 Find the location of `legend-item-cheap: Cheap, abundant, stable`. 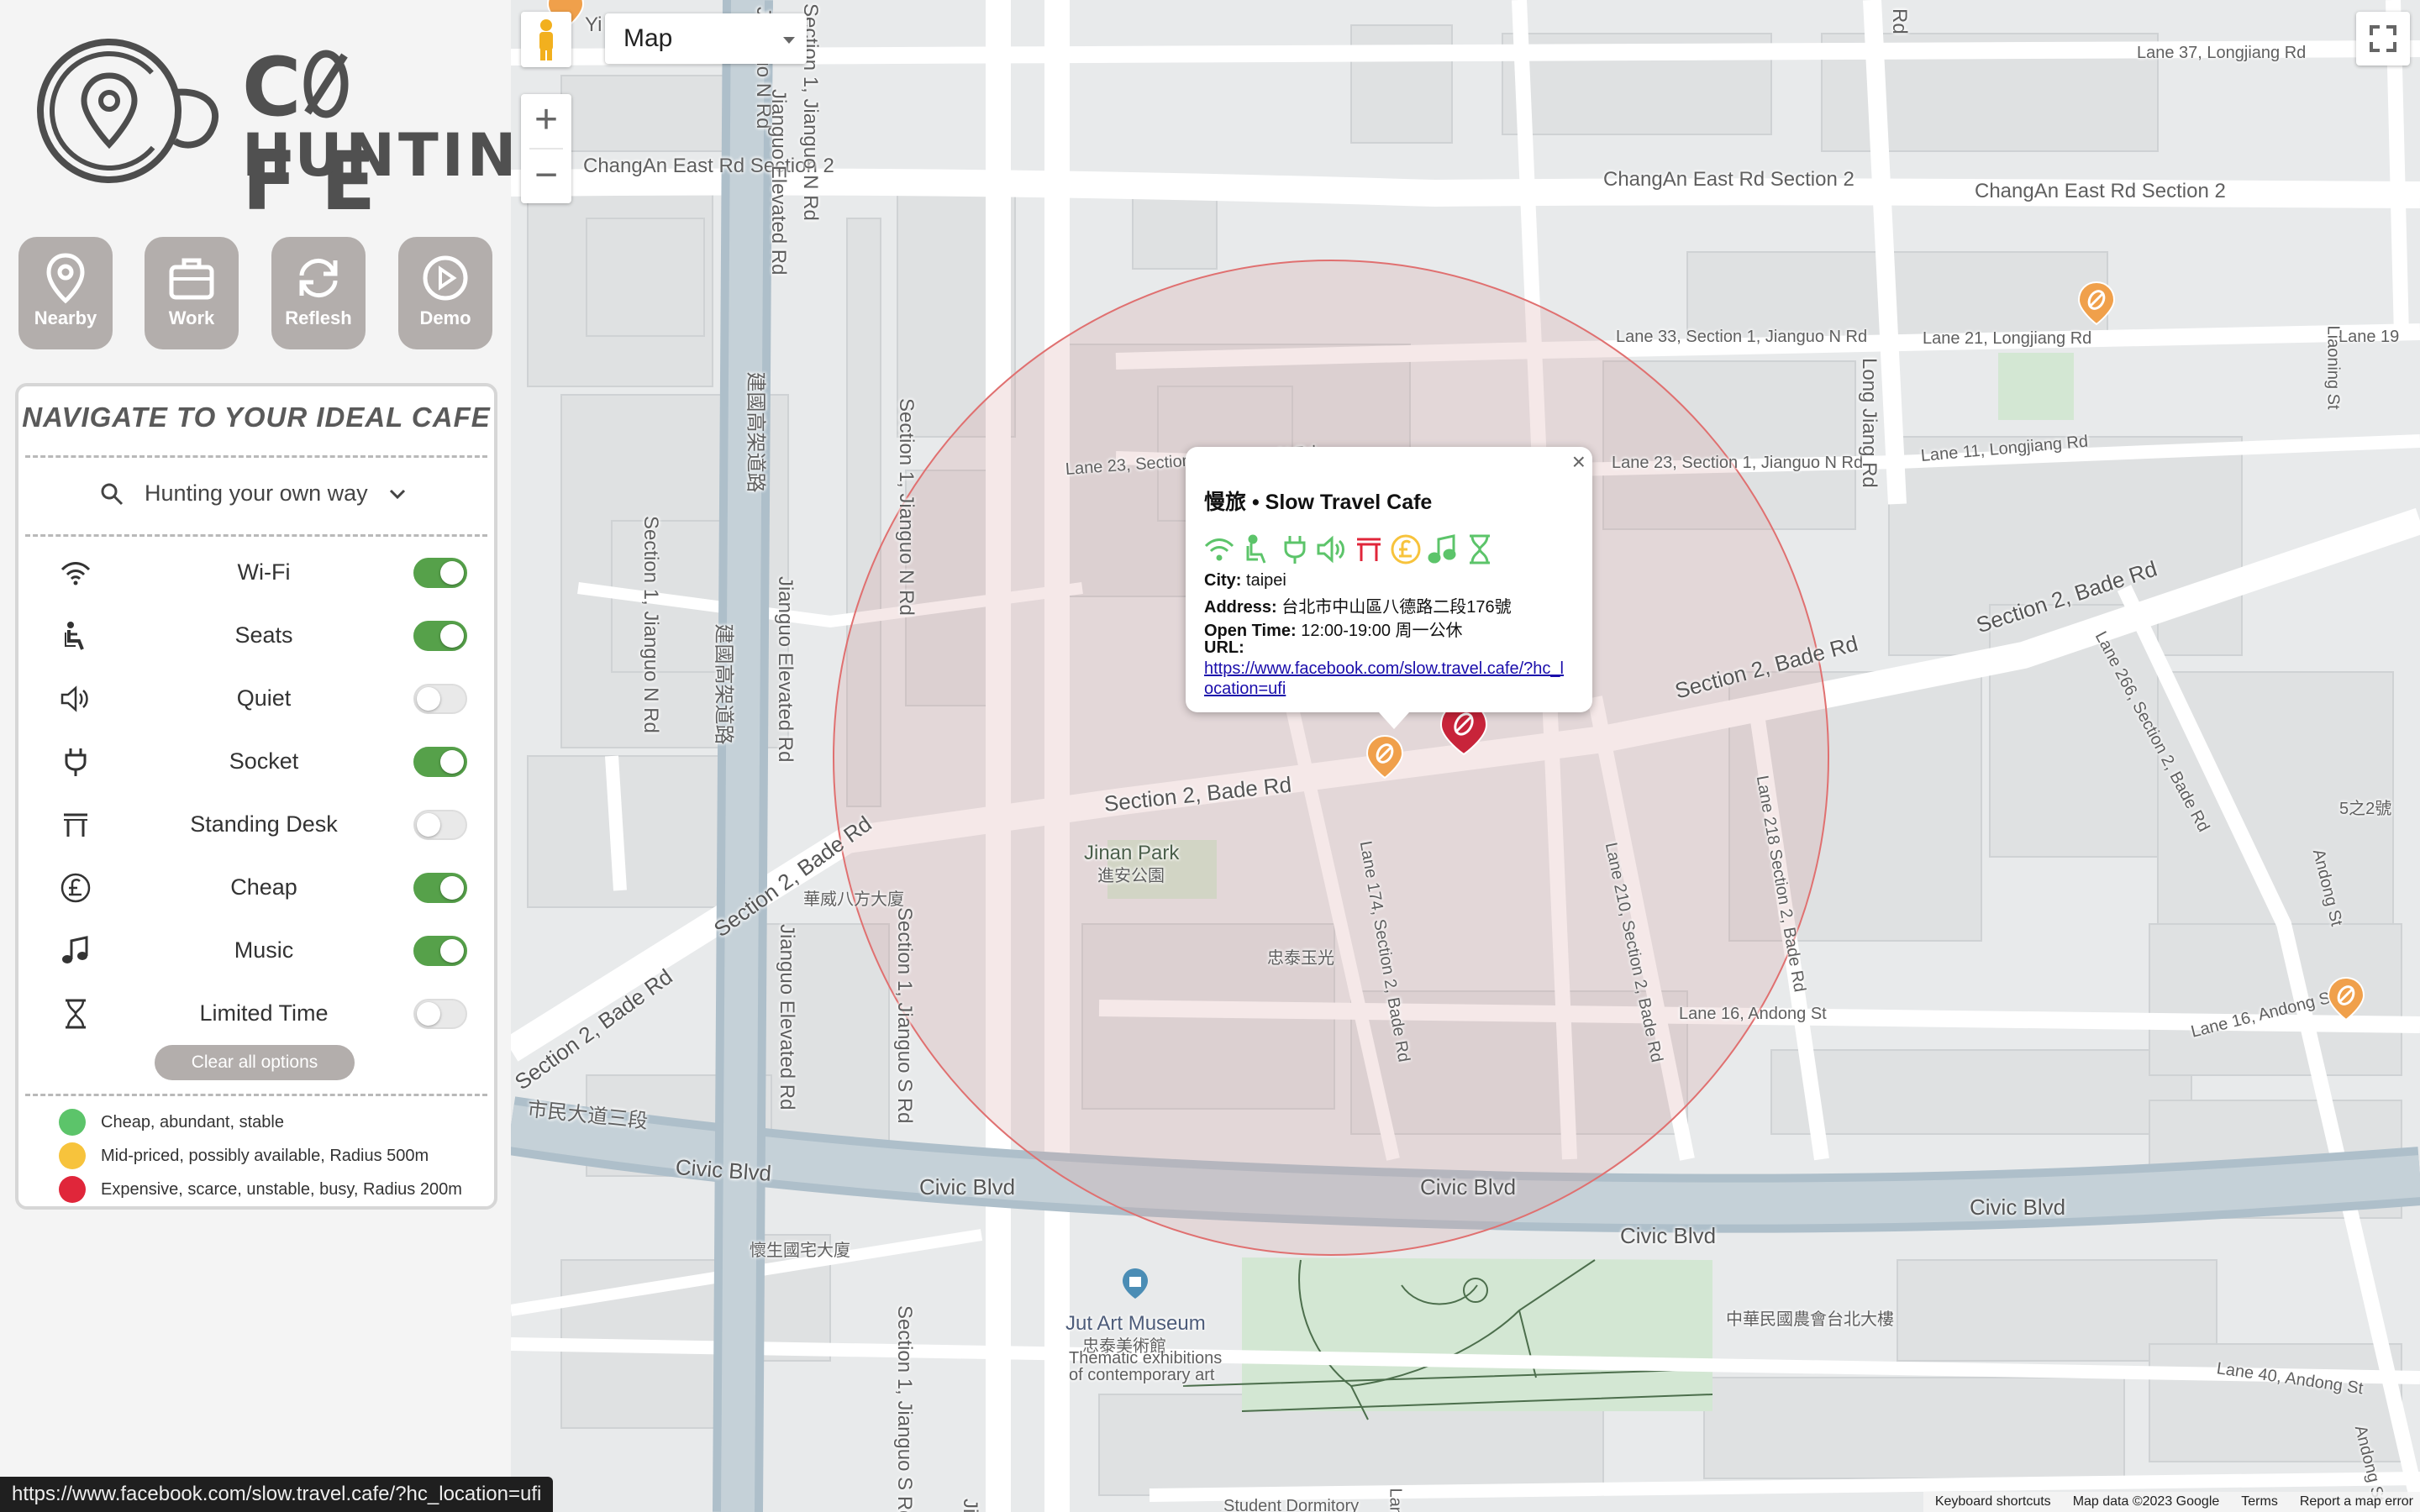

legend-item-cheap: Cheap, abundant, stable is located at coordinates (172, 1122).